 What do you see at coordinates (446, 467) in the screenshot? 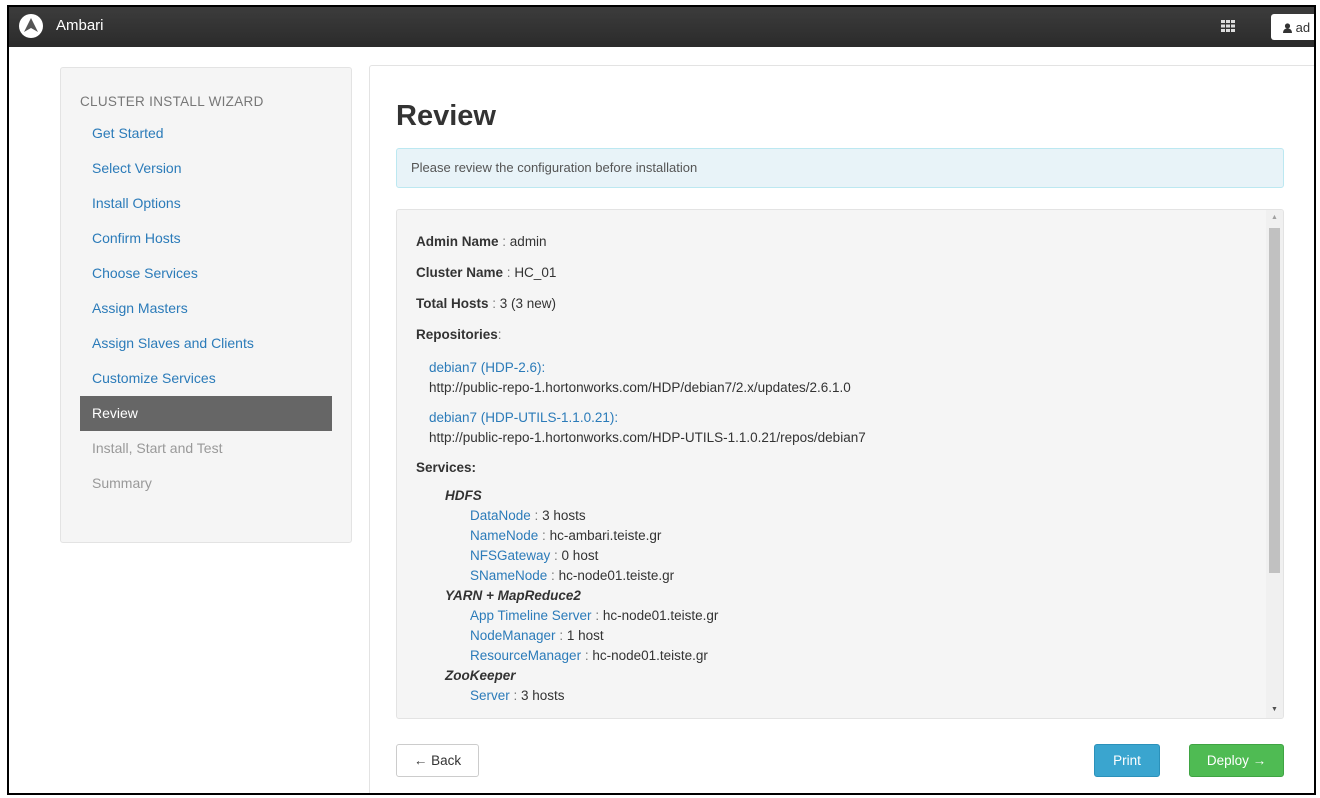
I see `services-heading: Services:` at bounding box center [446, 467].